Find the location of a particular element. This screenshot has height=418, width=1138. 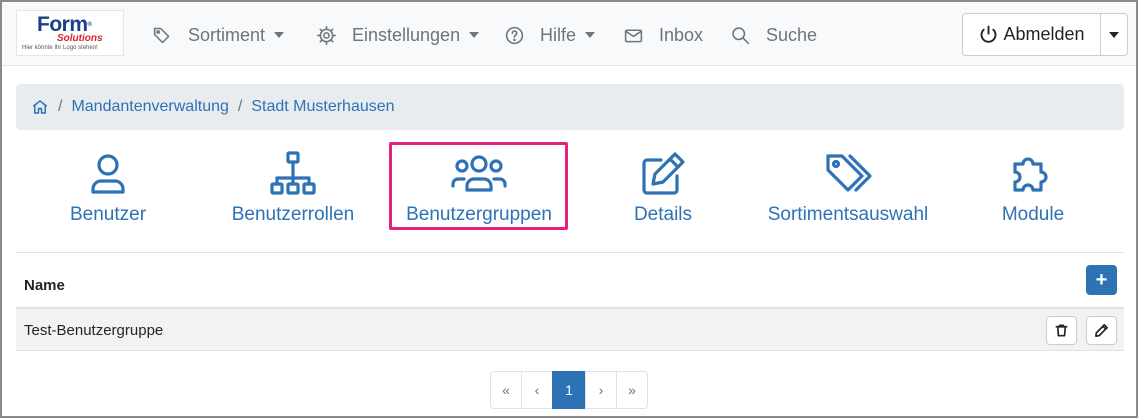

nav-inbox: Inbox is located at coordinates (663, 35).